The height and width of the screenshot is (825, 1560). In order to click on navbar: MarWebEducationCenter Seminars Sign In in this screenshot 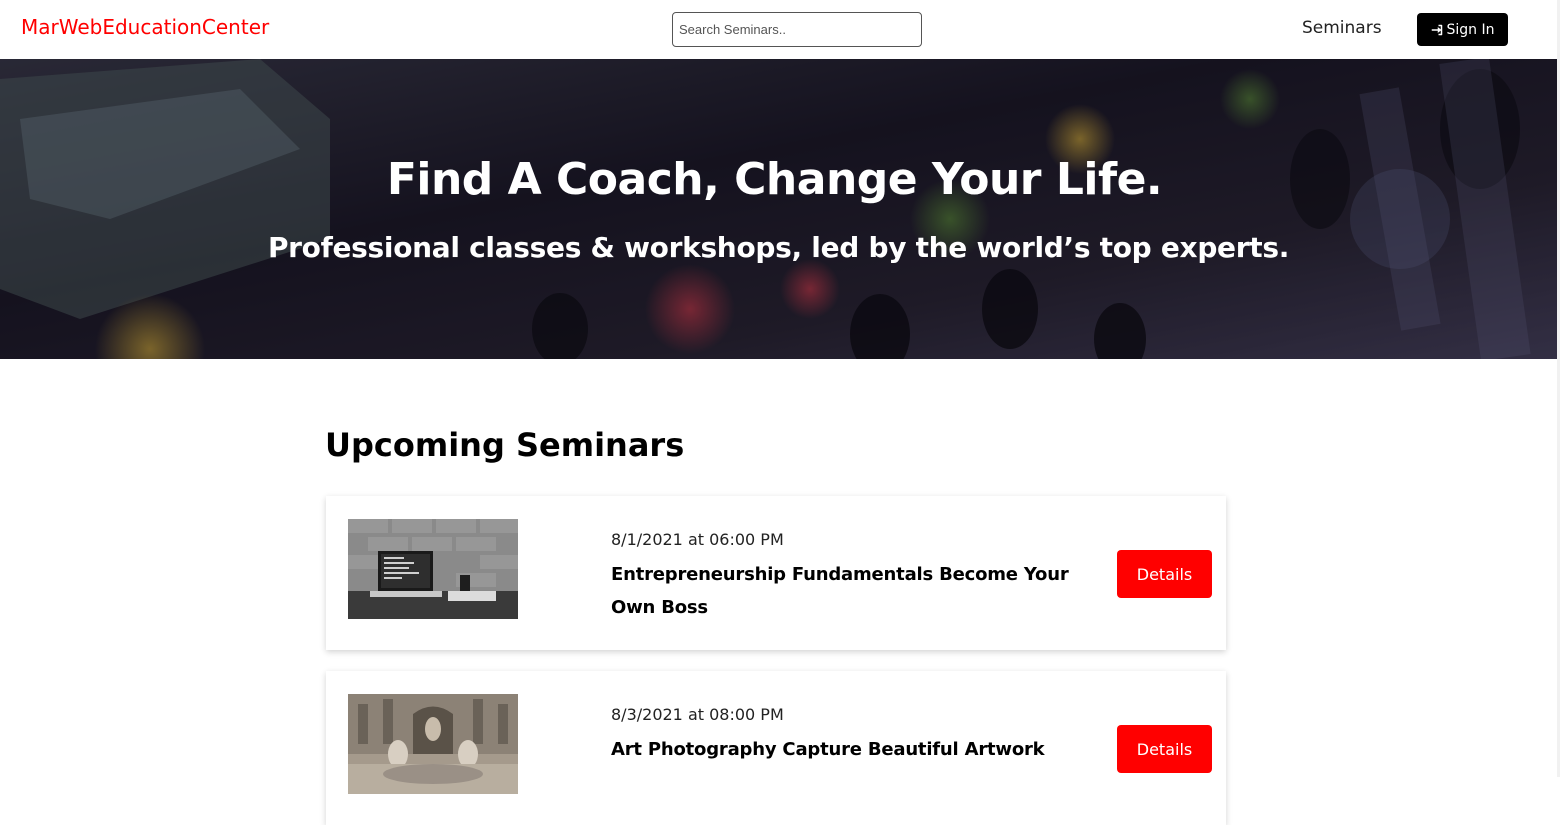, I will do `click(778, 29)`.